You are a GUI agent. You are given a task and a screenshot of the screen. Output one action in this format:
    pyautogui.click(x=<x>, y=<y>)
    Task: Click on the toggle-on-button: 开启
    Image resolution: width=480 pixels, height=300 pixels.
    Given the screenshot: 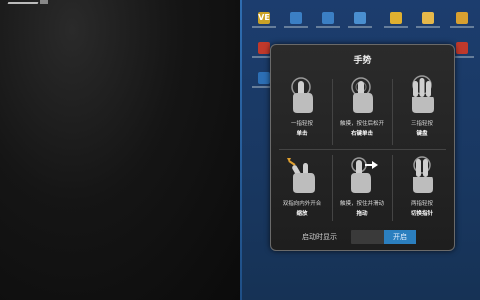 What is the action you would take?
    pyautogui.click(x=400, y=237)
    